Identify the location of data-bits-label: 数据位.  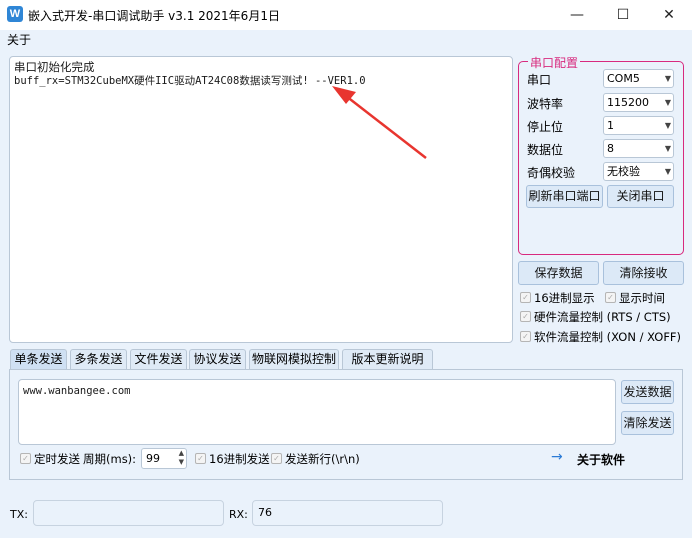
(545, 150).